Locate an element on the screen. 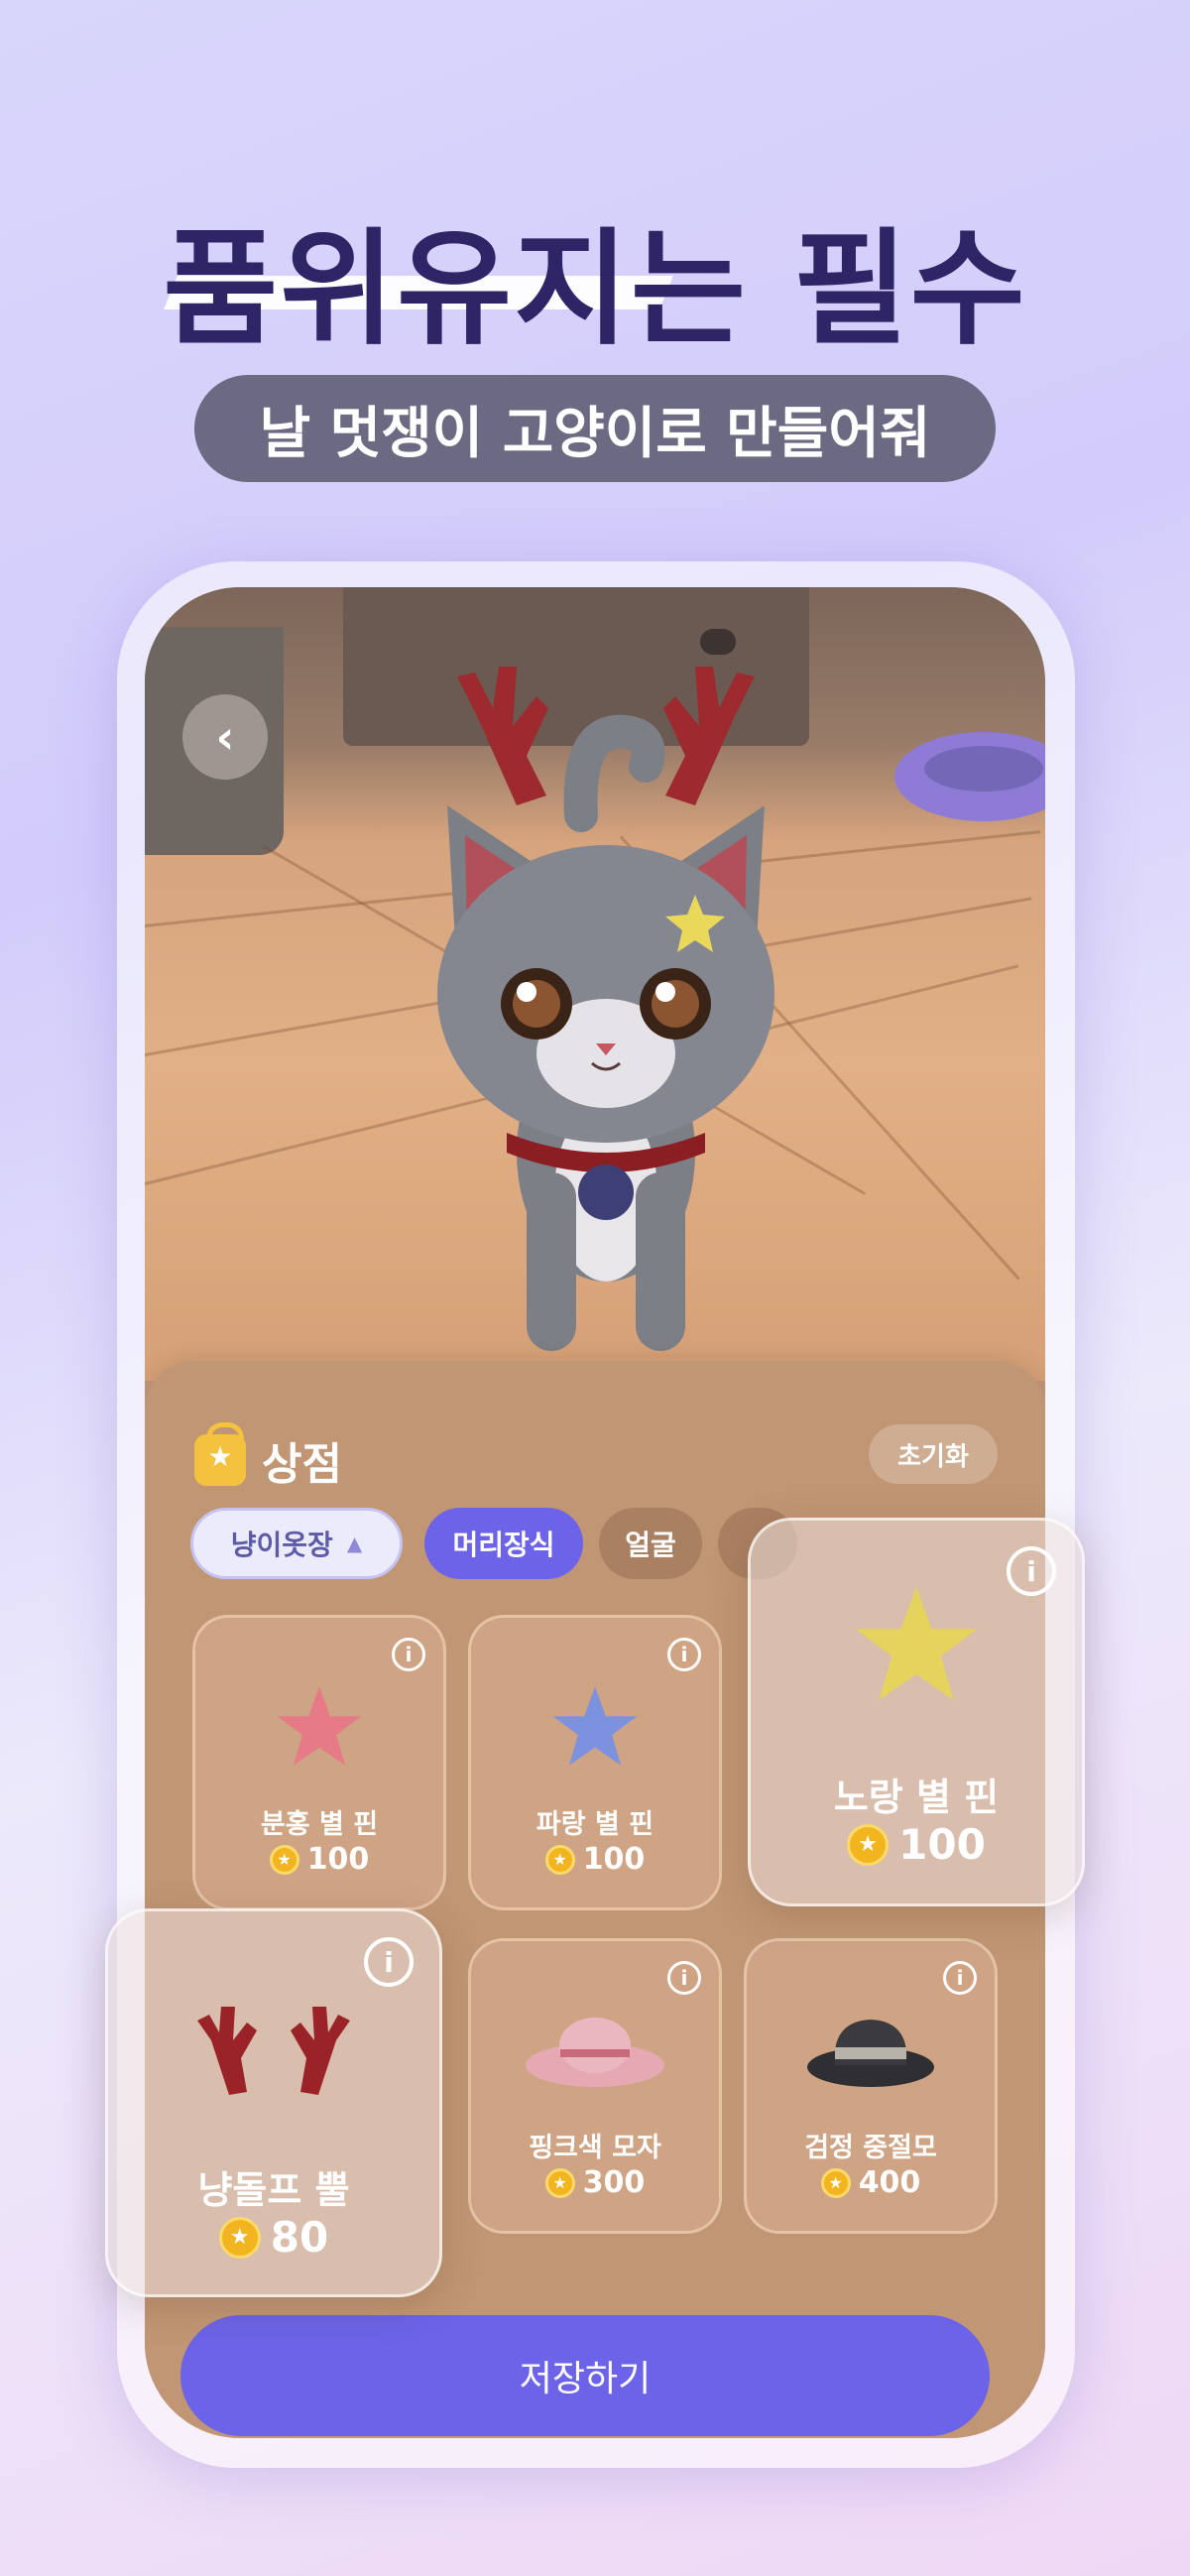 This screenshot has width=1190, height=2576. item-price: ★ 400 is located at coordinates (871, 2182).